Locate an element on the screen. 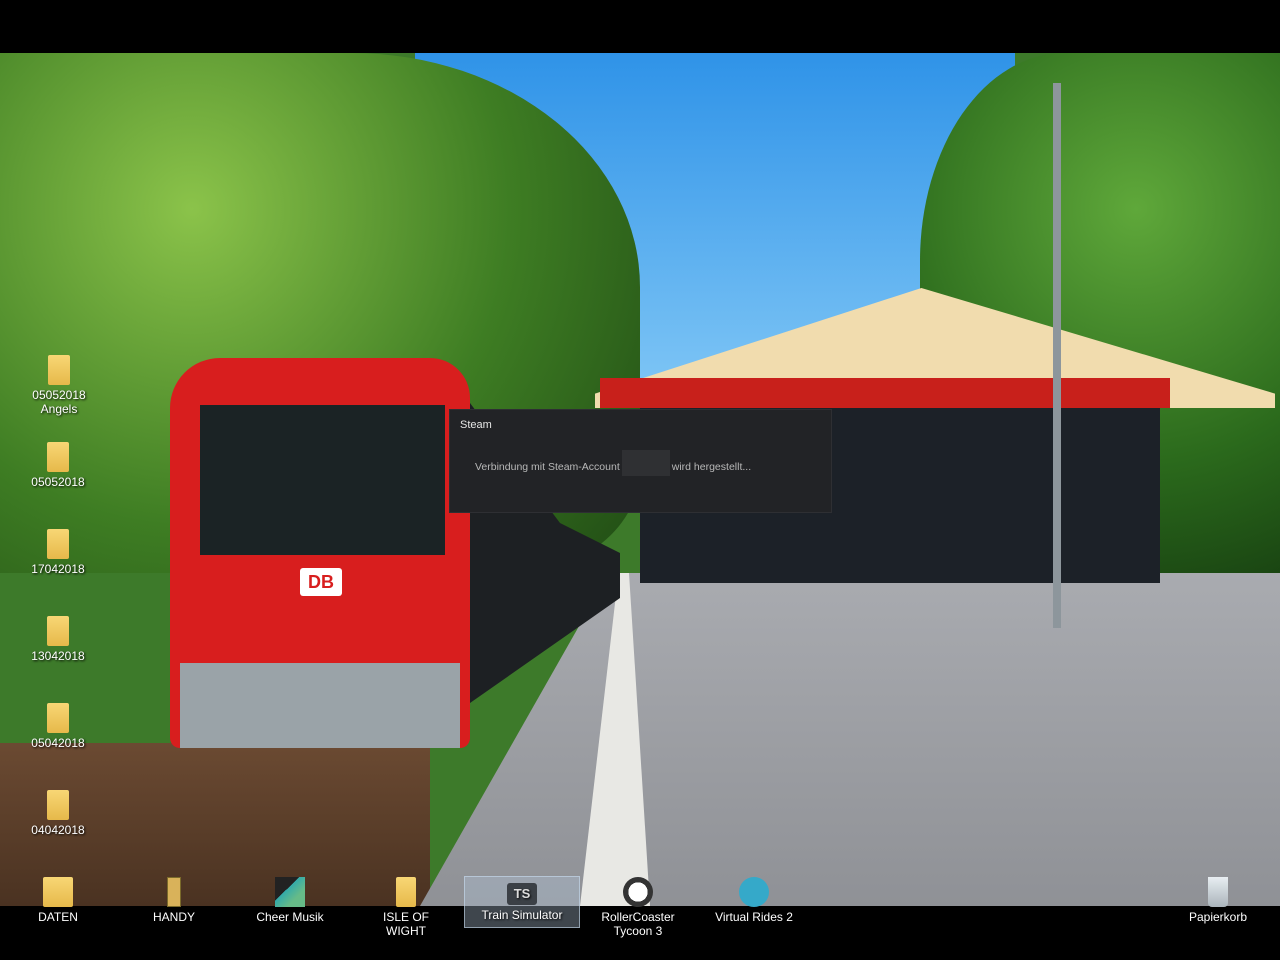  desktop-icon-04042018: 04042018 is located at coordinates (58, 813).